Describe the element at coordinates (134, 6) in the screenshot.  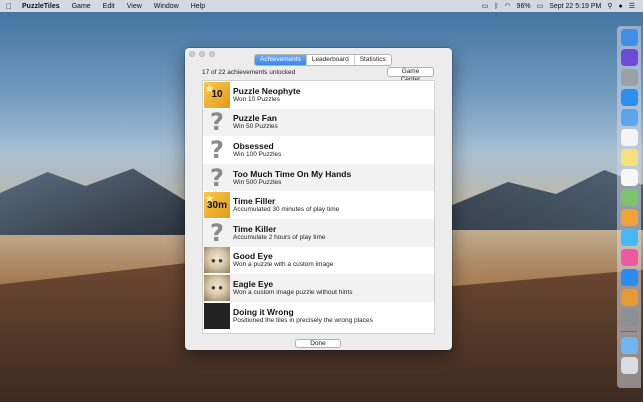
I see `menu-view: View` at that location.